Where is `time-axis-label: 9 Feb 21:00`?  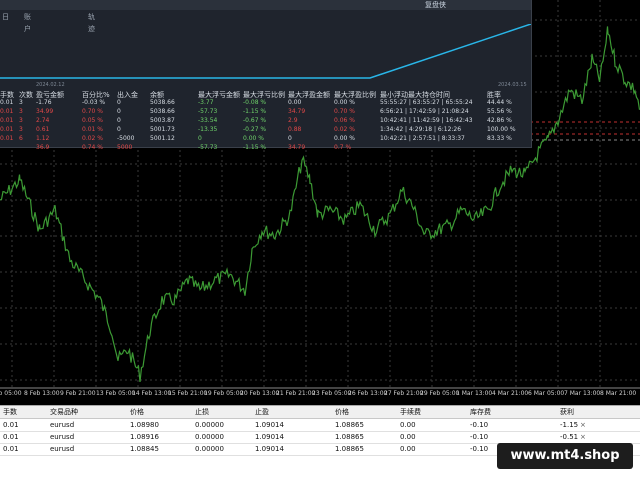 time-axis-label: 9 Feb 21:00 is located at coordinates (78, 393).